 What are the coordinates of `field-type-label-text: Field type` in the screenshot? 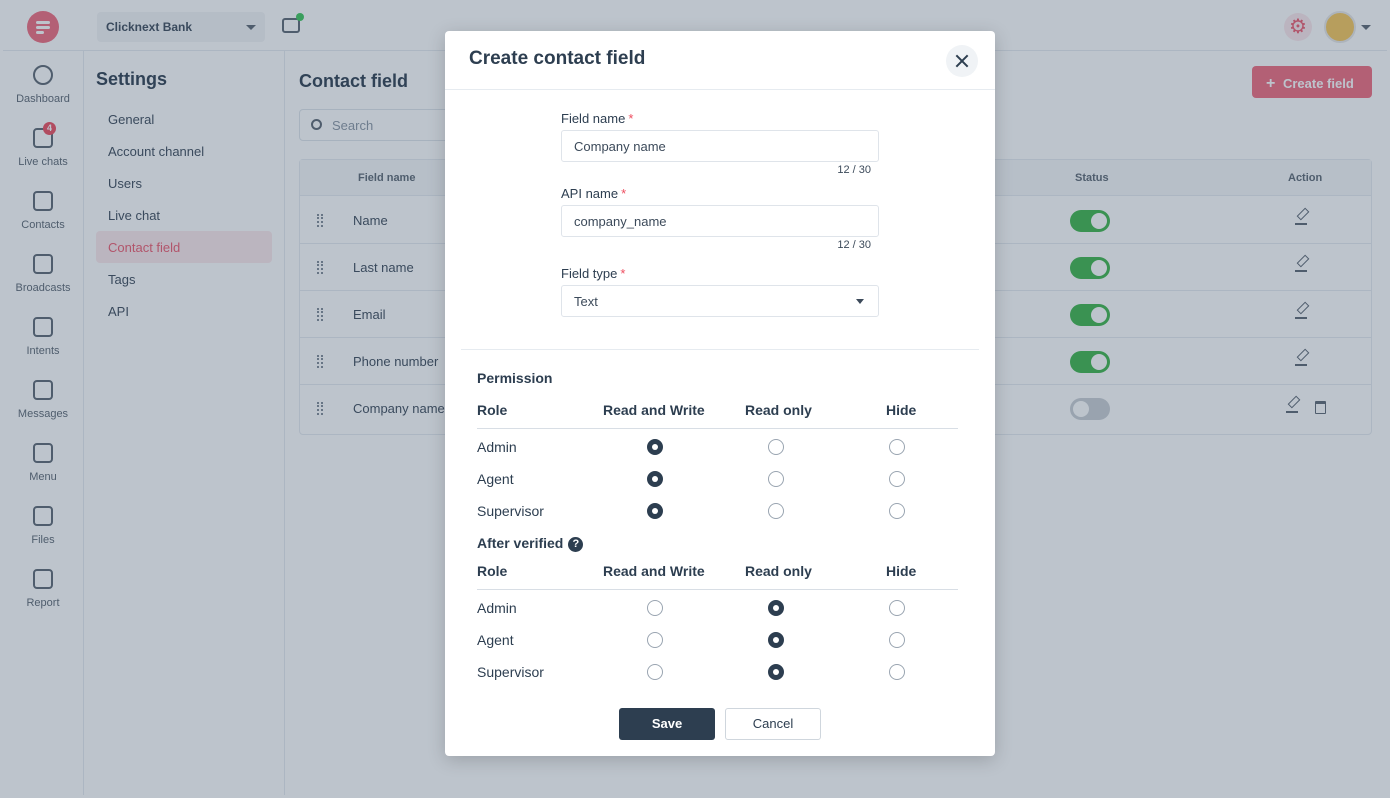 It's located at (589, 273).